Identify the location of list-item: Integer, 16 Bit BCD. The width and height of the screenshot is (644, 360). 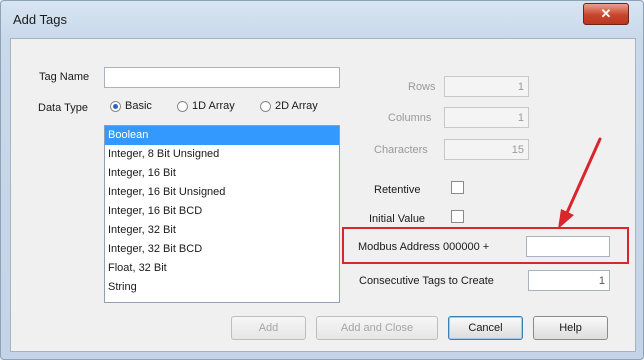
(222, 211).